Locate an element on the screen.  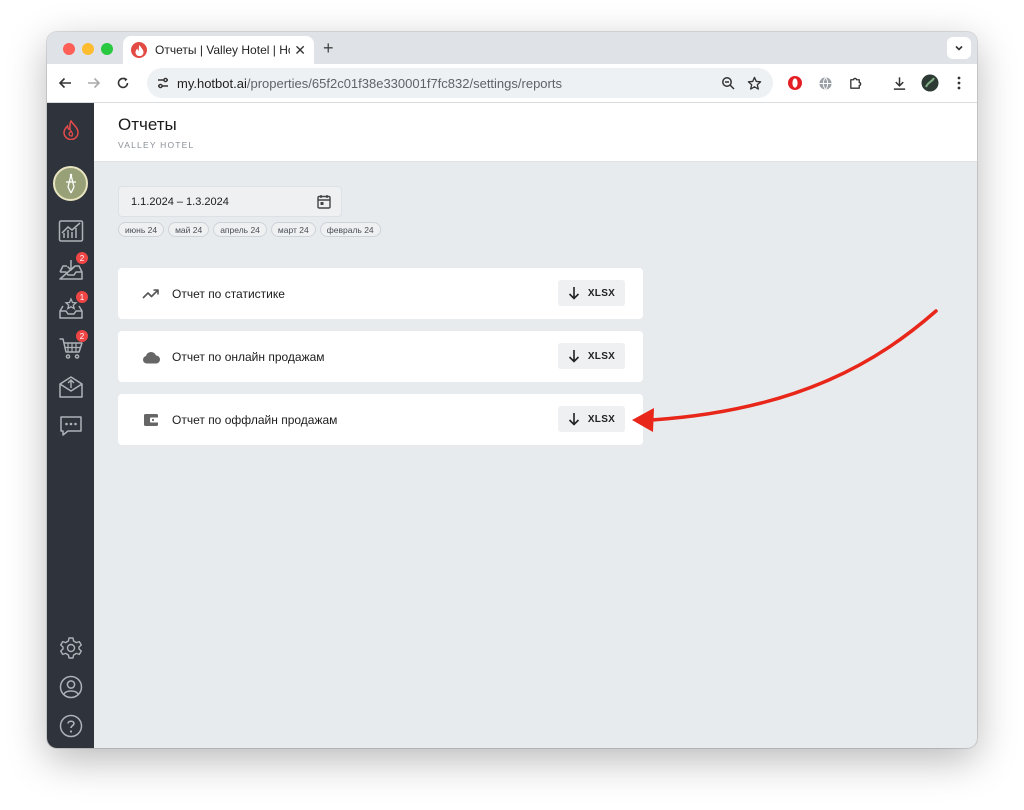
new-tab-button: + is located at coordinates (328, 48).